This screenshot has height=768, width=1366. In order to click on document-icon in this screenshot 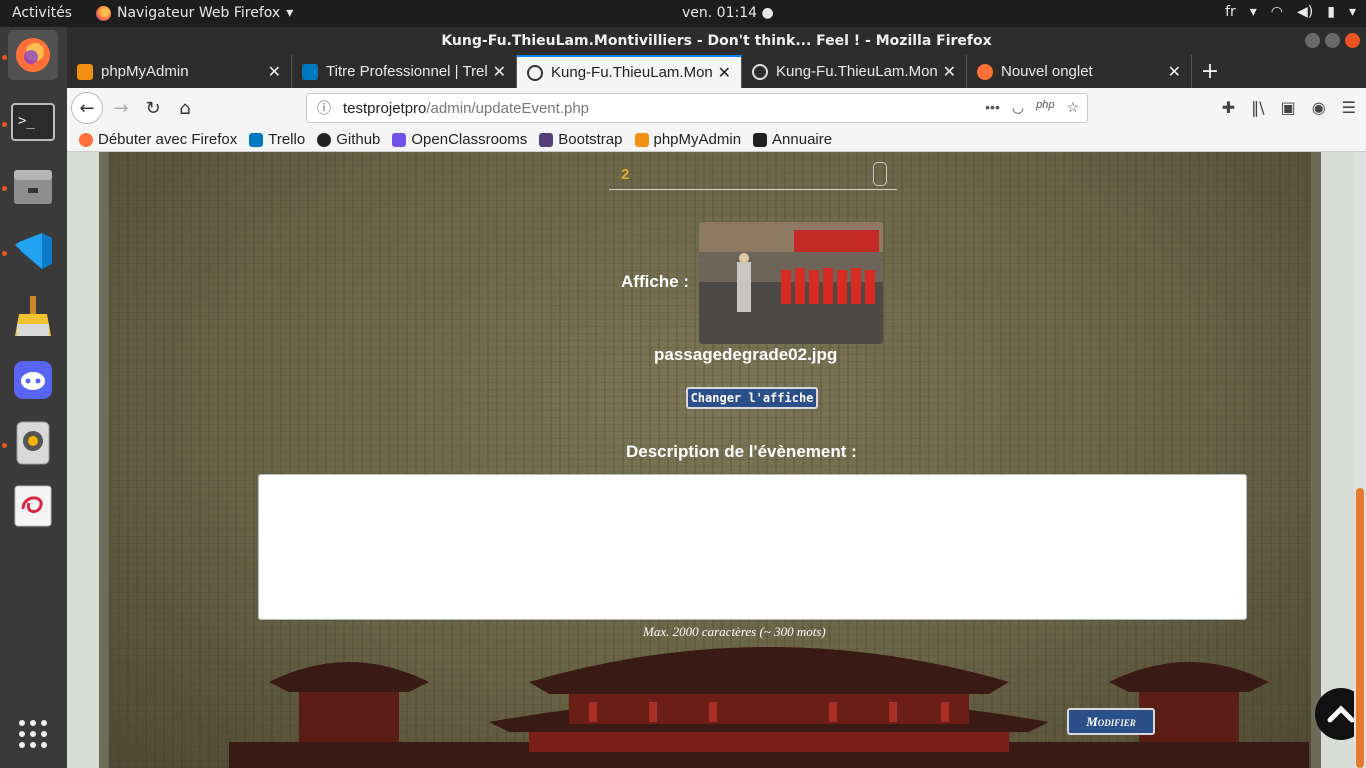, I will do `click(33, 506)`.